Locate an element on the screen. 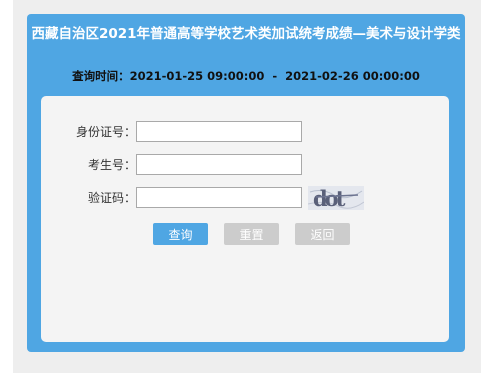 The image size is (493, 373). query-time-label: 查询时间： is located at coordinates (101, 76).